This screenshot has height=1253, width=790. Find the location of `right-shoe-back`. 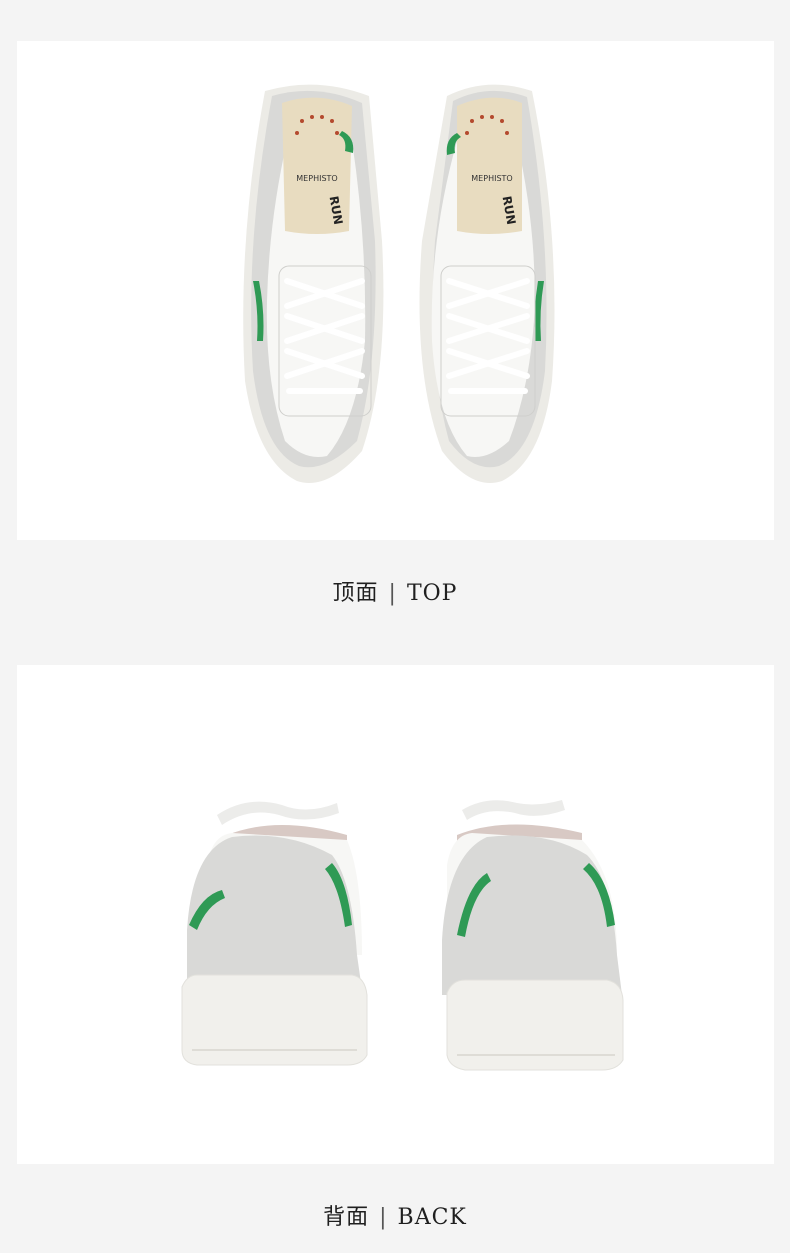

right-shoe-back is located at coordinates (533, 935).